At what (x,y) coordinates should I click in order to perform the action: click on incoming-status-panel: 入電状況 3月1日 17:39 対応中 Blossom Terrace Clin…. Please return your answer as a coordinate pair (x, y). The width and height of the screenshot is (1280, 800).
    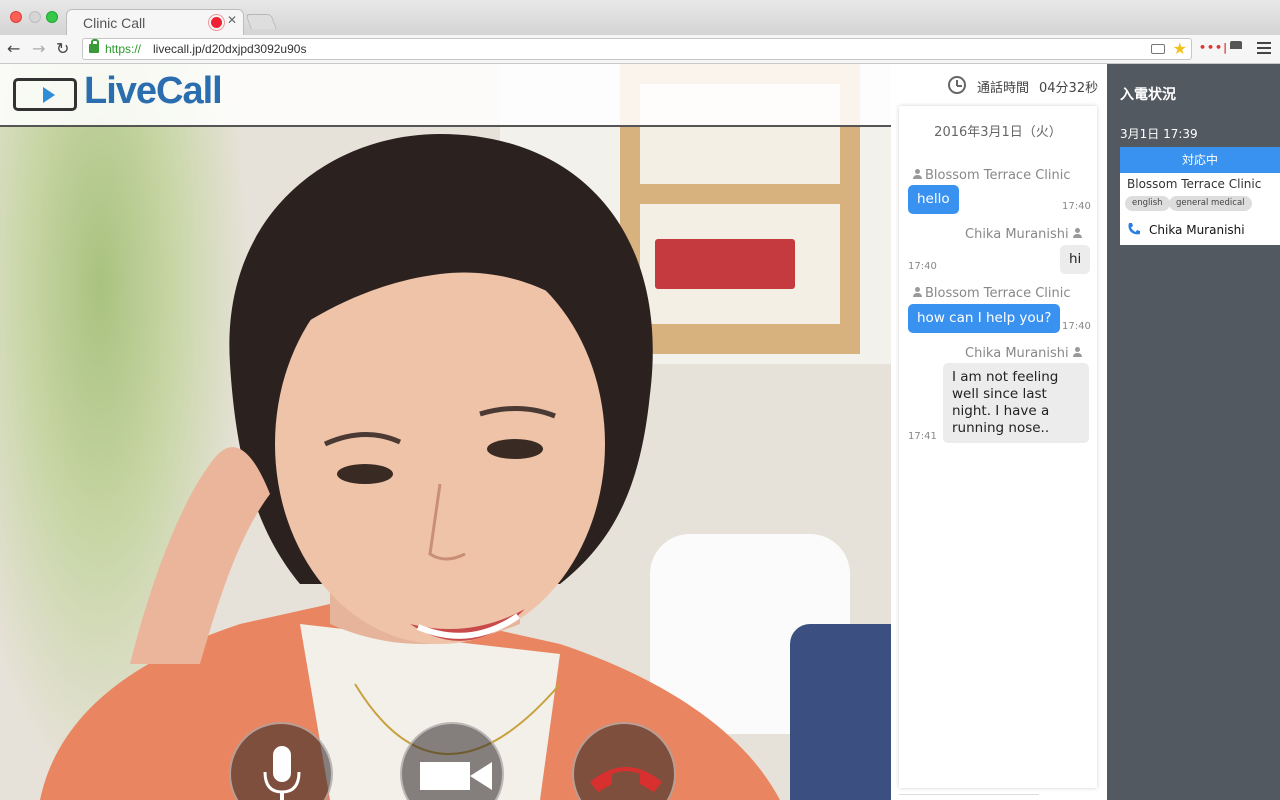
    Looking at the image, I should click on (1193, 432).